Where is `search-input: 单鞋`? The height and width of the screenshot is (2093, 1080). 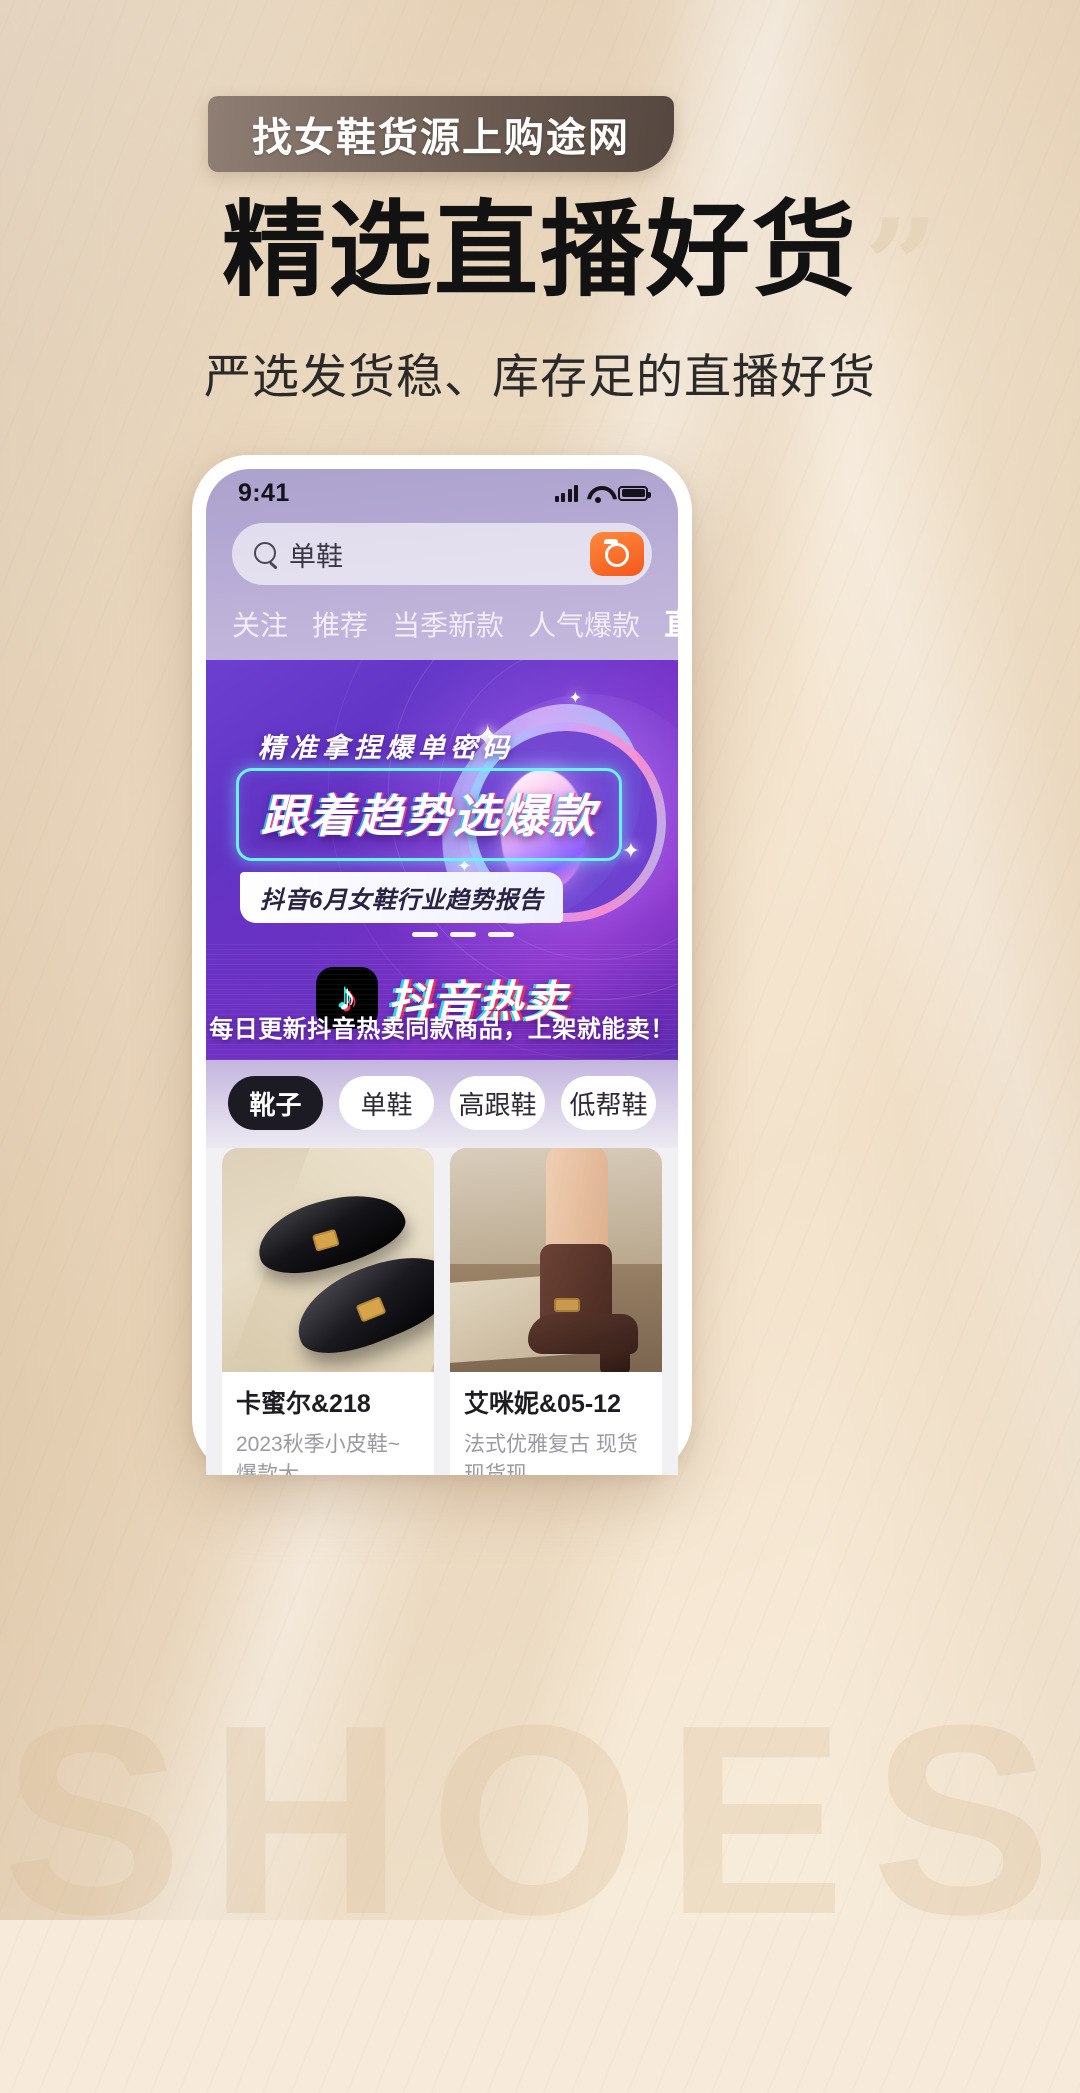
search-input: 单鞋 is located at coordinates (439, 554).